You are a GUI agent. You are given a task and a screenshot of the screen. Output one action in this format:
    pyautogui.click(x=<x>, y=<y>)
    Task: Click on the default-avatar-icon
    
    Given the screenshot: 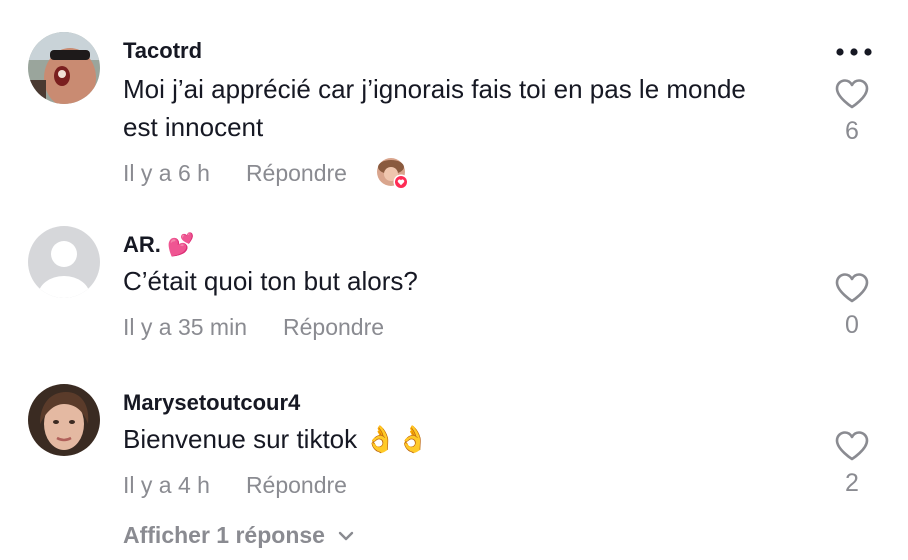 What is the action you would take?
    pyautogui.click(x=64, y=262)
    